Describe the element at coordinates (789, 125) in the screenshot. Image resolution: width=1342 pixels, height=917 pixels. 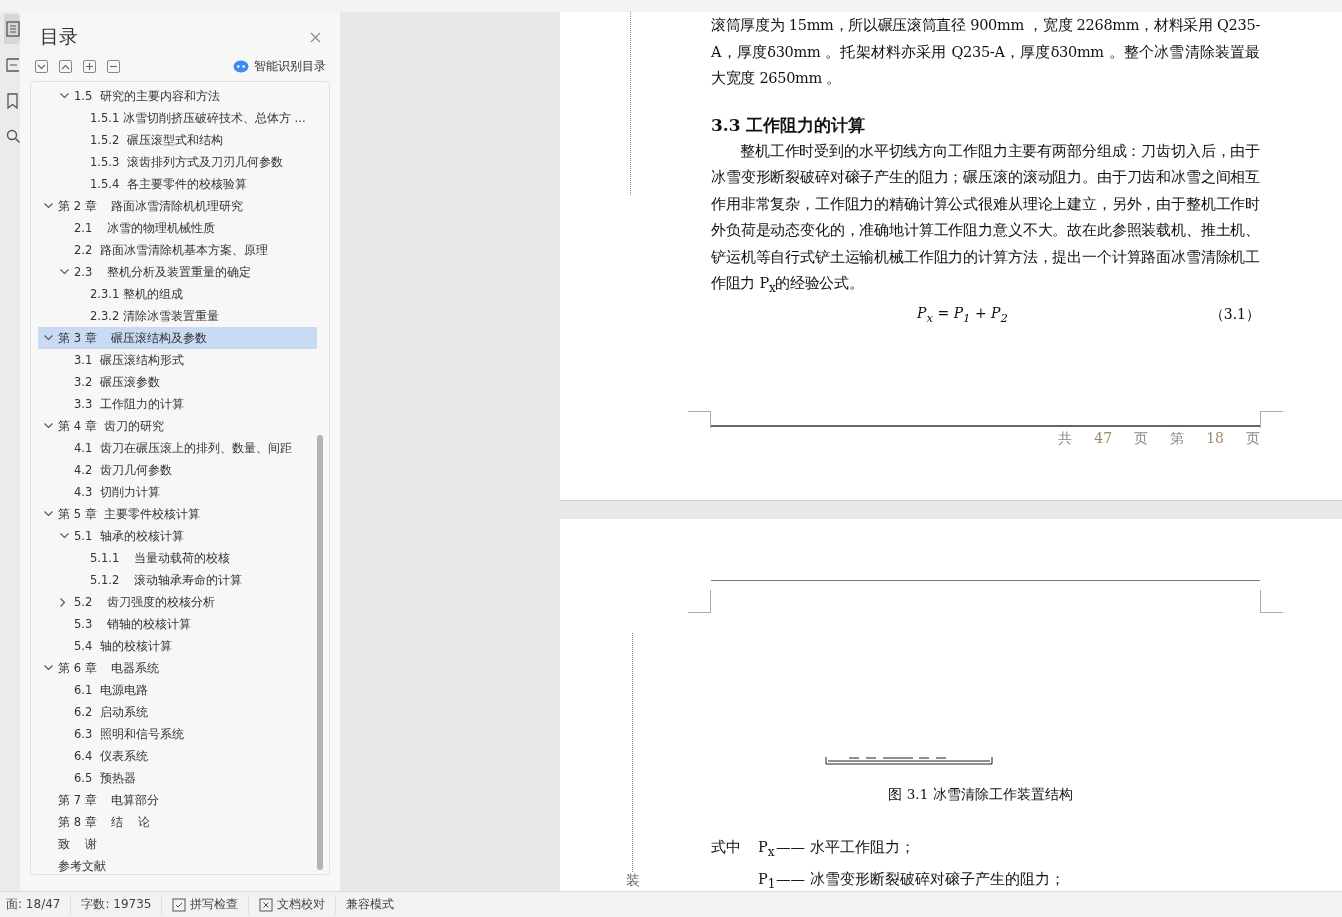
I see `section-heading: 3.3 工作阻力的计算` at that location.